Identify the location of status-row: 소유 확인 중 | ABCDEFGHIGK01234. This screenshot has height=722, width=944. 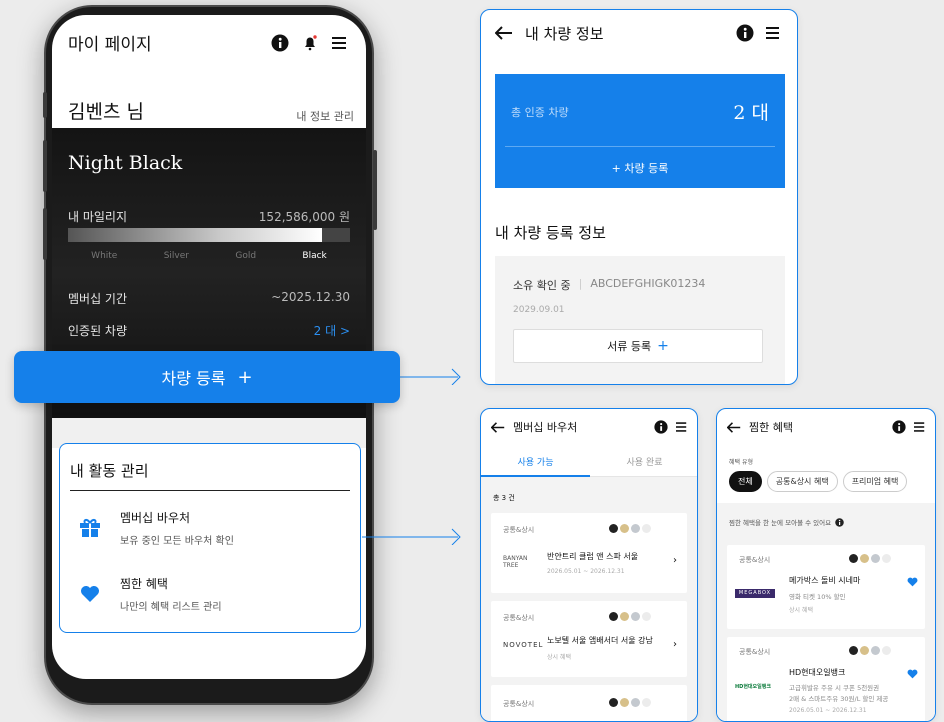
(609, 284).